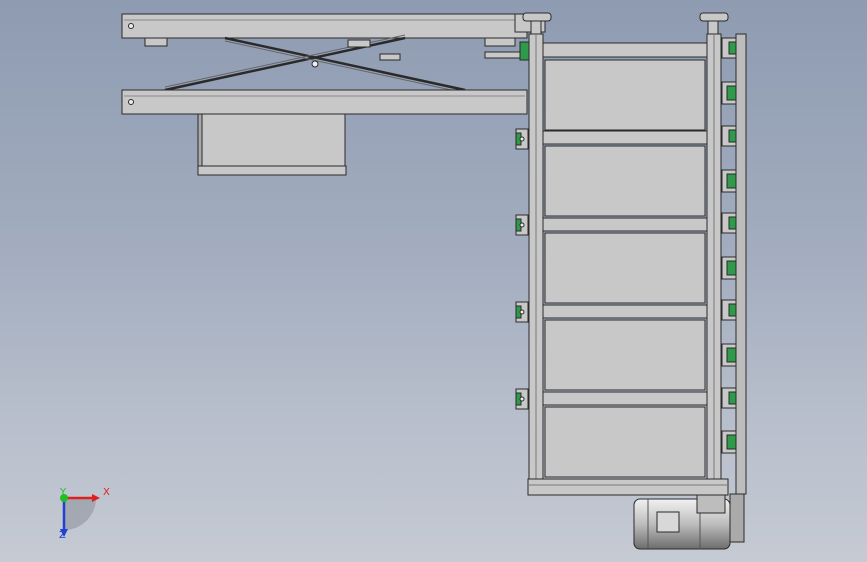  I want to click on lift-bottom-plate, so click(324, 102).